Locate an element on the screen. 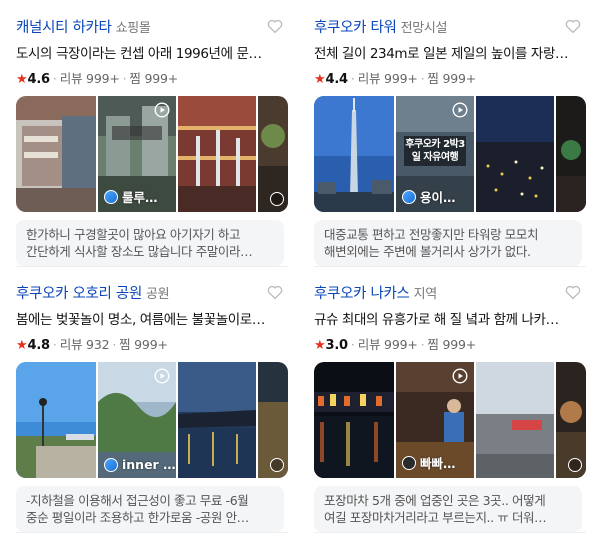  rating-value: 4.4 is located at coordinates (336, 79).